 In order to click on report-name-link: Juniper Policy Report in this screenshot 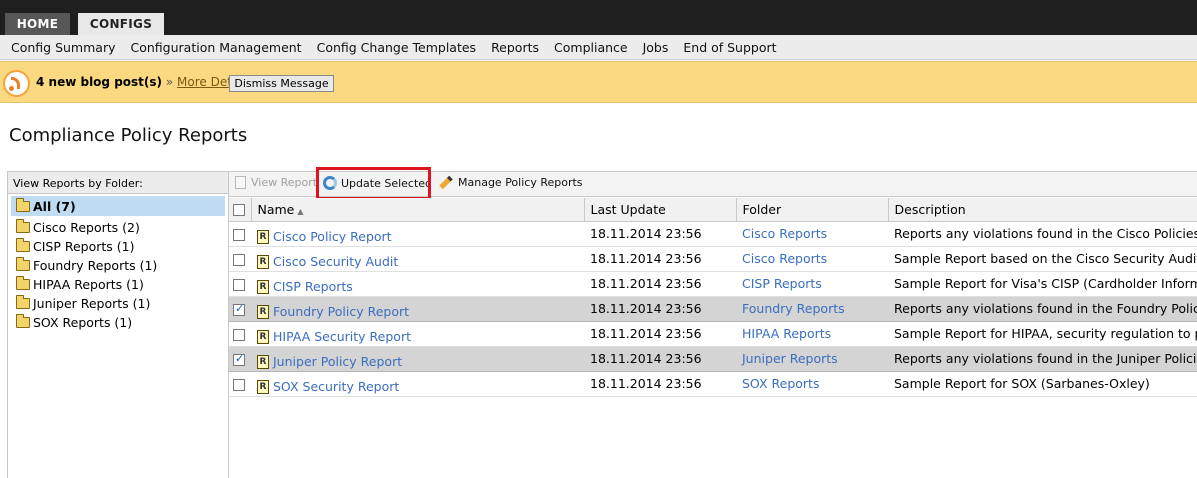, I will do `click(337, 361)`.